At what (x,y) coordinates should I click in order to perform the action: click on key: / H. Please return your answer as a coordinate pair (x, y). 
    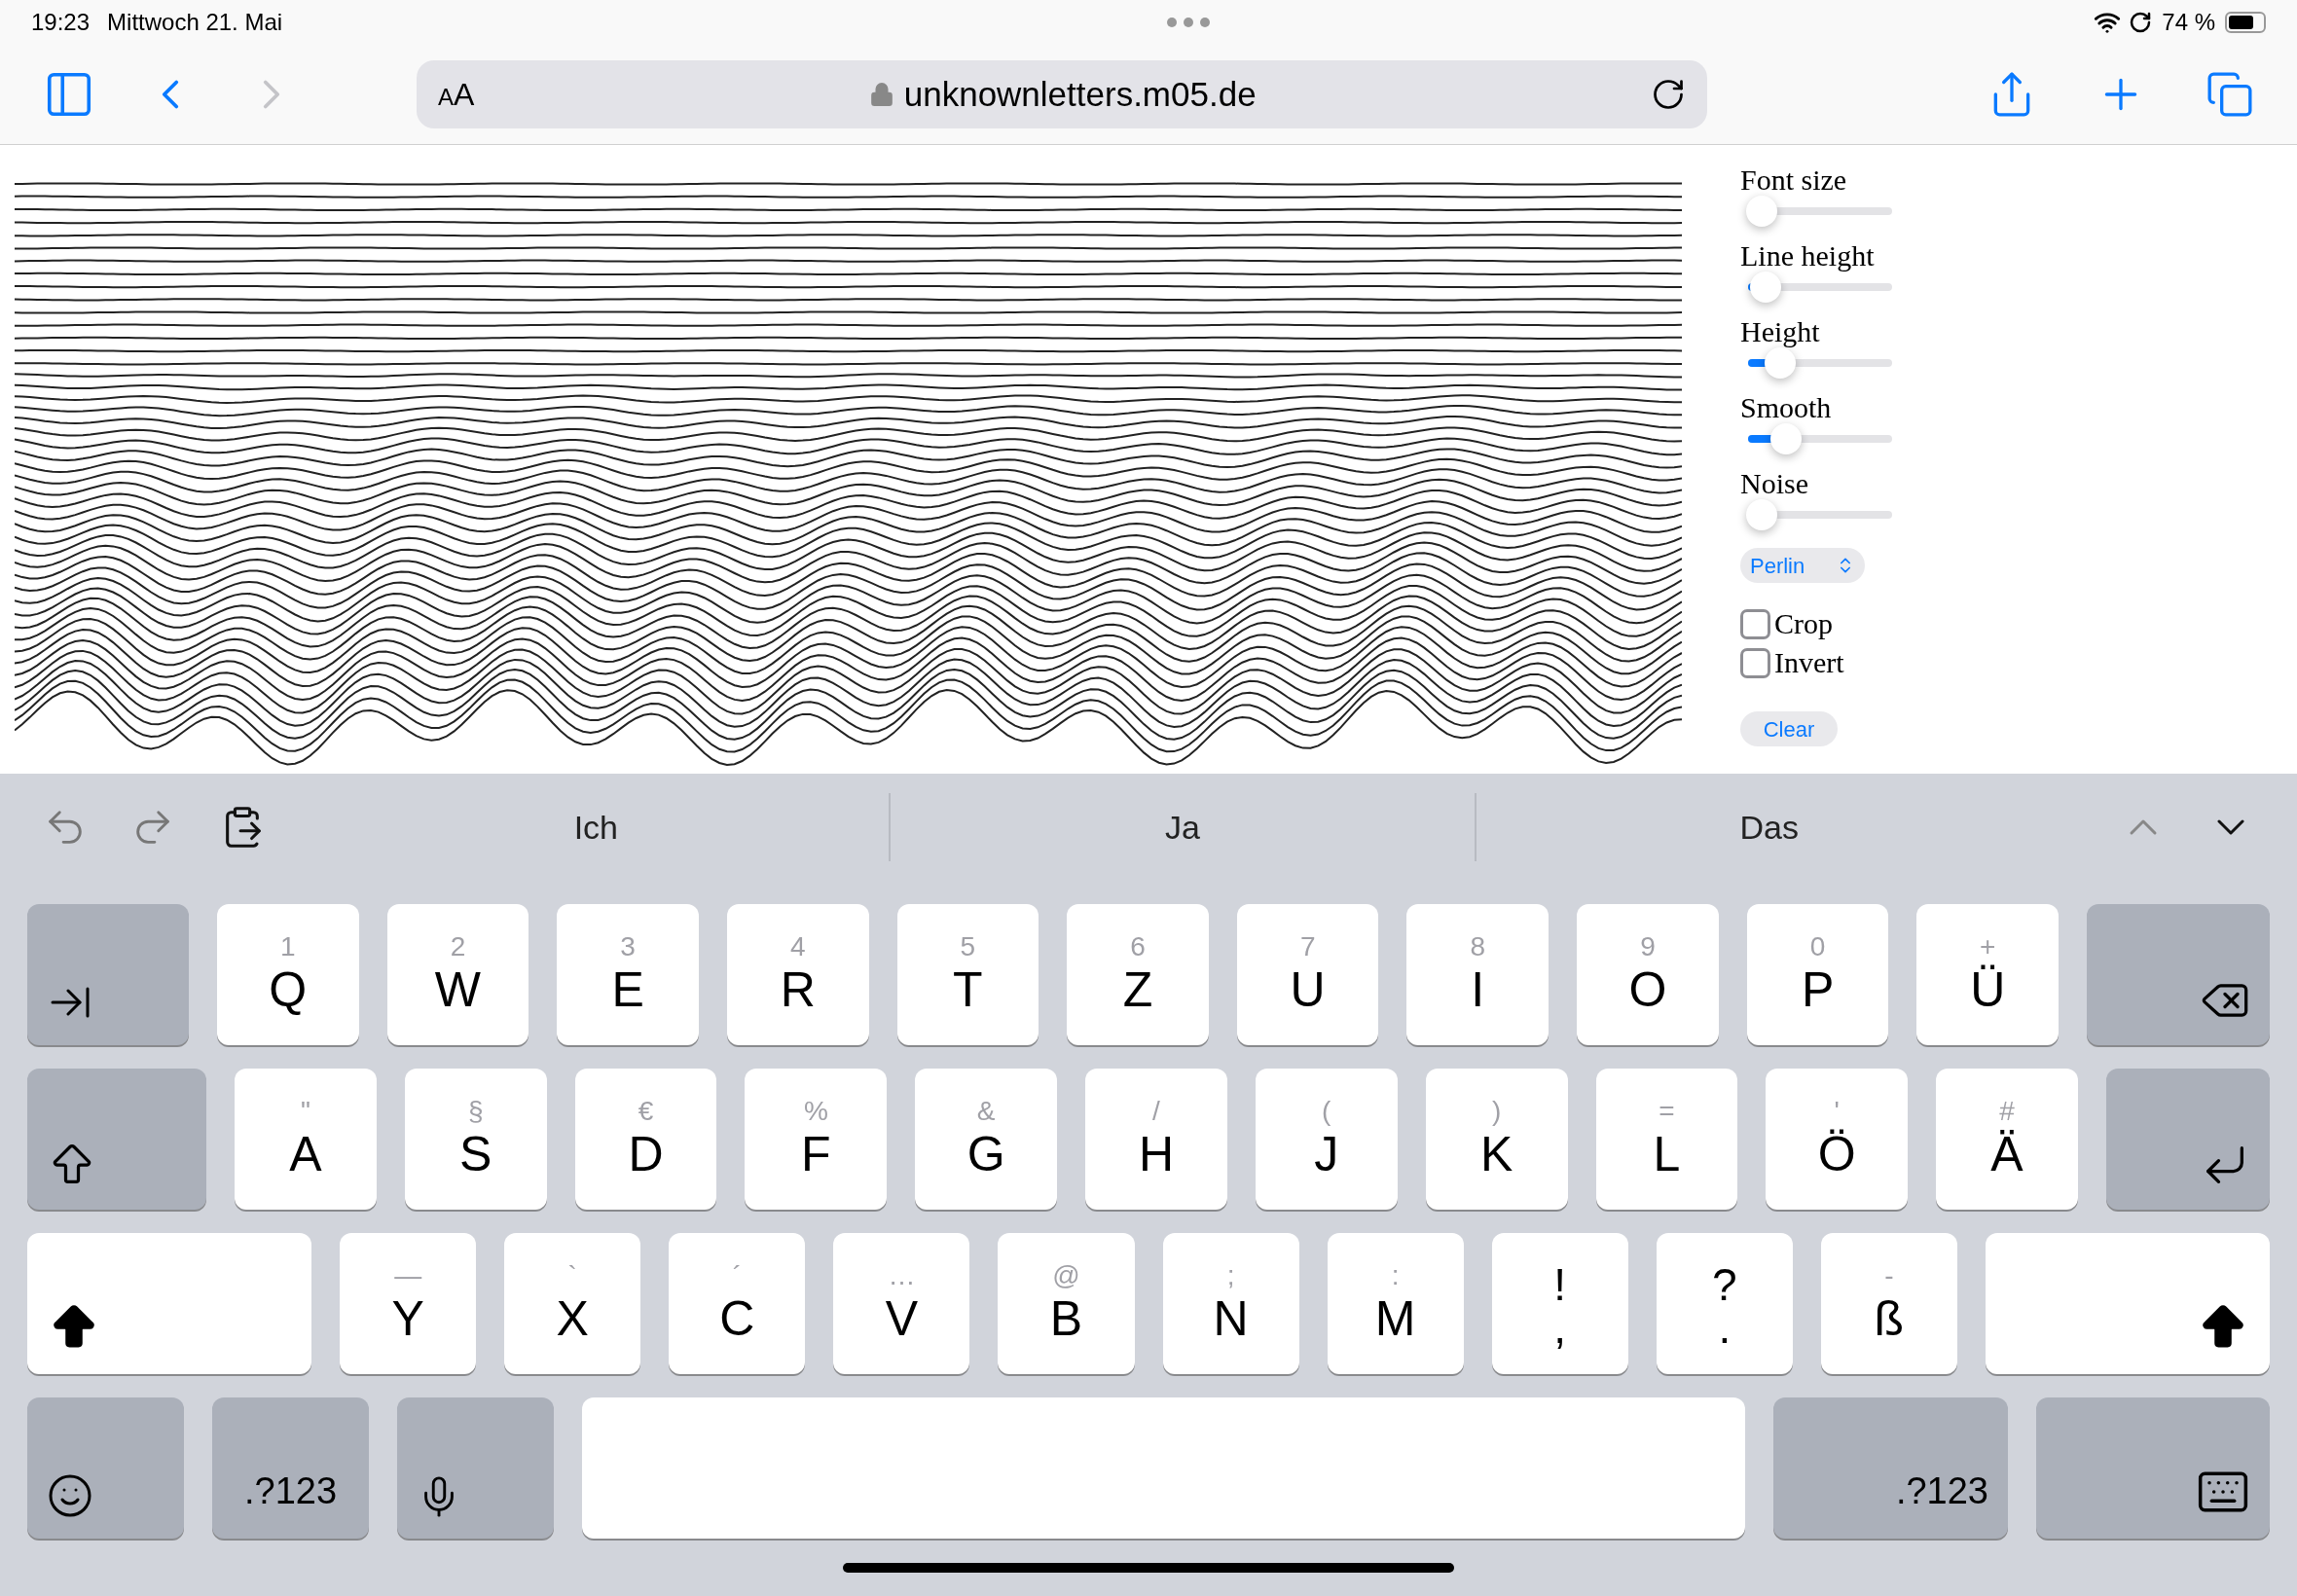
    Looking at the image, I should click on (1156, 1139).